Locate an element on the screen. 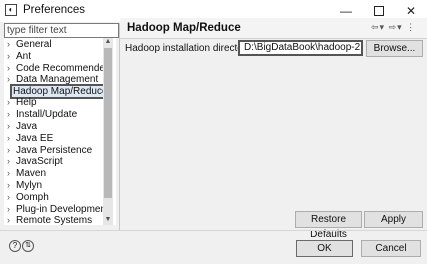  page-title: Hadoop Map/Reduce is located at coordinates (184, 28).